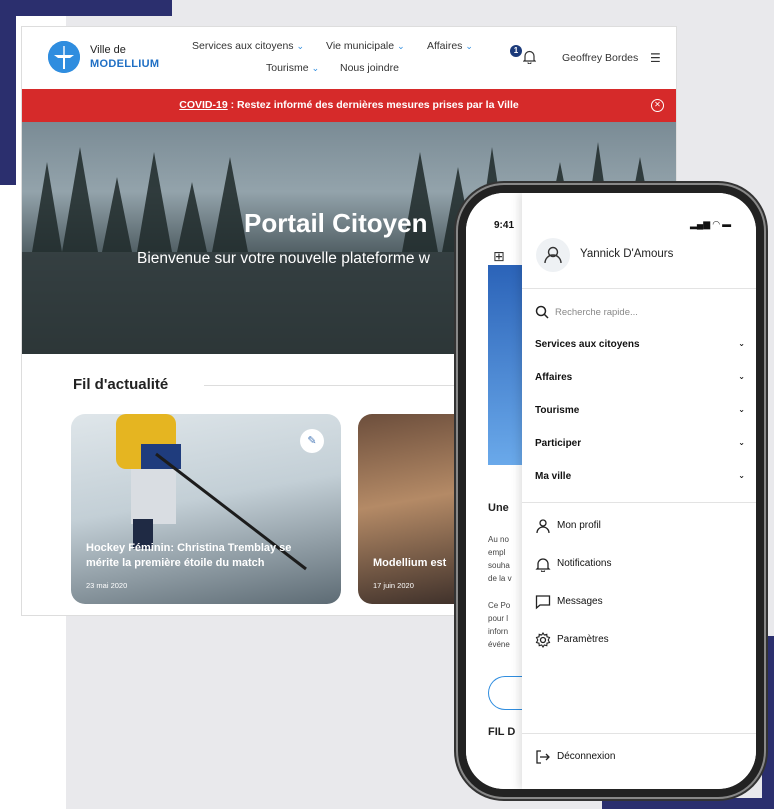 Image resolution: width=774 pixels, height=809 pixels. Describe the element at coordinates (243, 46) in the screenshot. I see `nav-services-label: Services aux citoyens` at that location.